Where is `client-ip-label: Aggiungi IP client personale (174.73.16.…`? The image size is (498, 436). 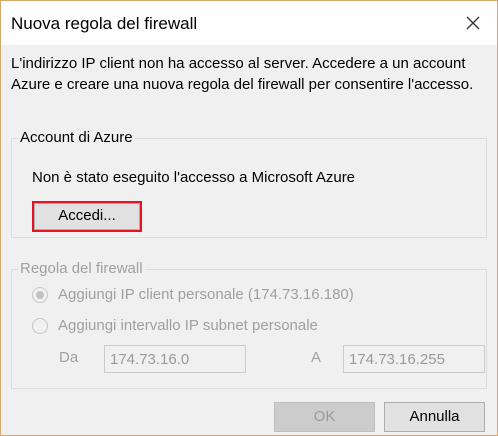
client-ip-label: Aggiungi IP client personale (174.73.16.… is located at coordinates (206, 294).